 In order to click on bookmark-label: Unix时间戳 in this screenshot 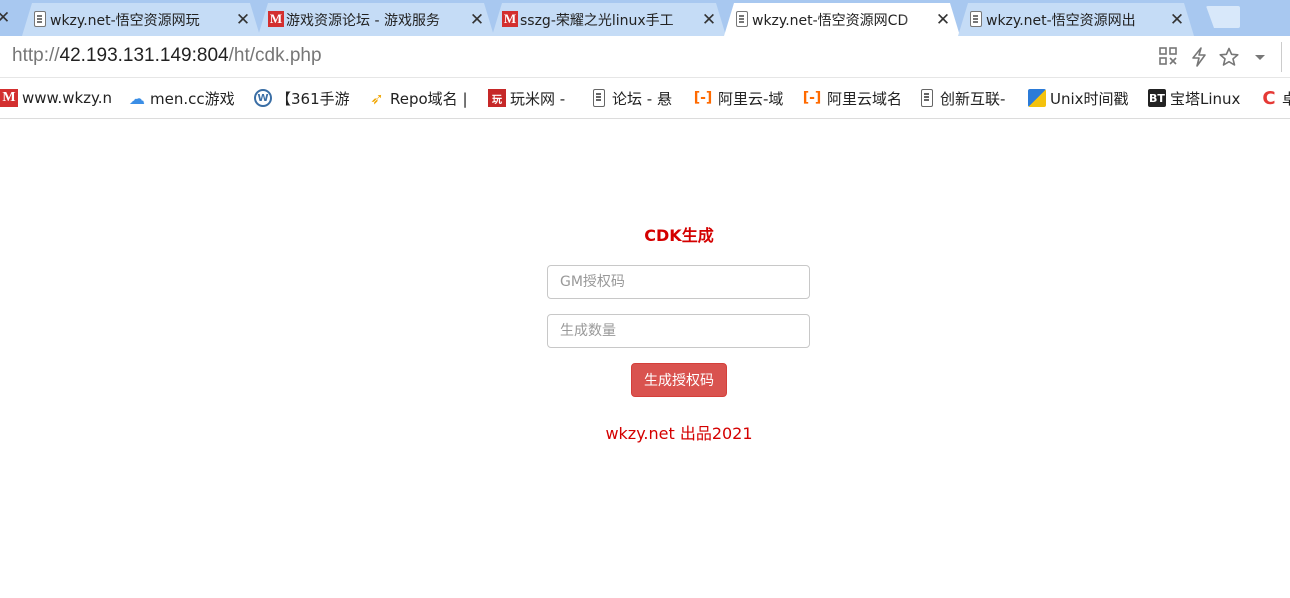, I will do `click(1089, 98)`.